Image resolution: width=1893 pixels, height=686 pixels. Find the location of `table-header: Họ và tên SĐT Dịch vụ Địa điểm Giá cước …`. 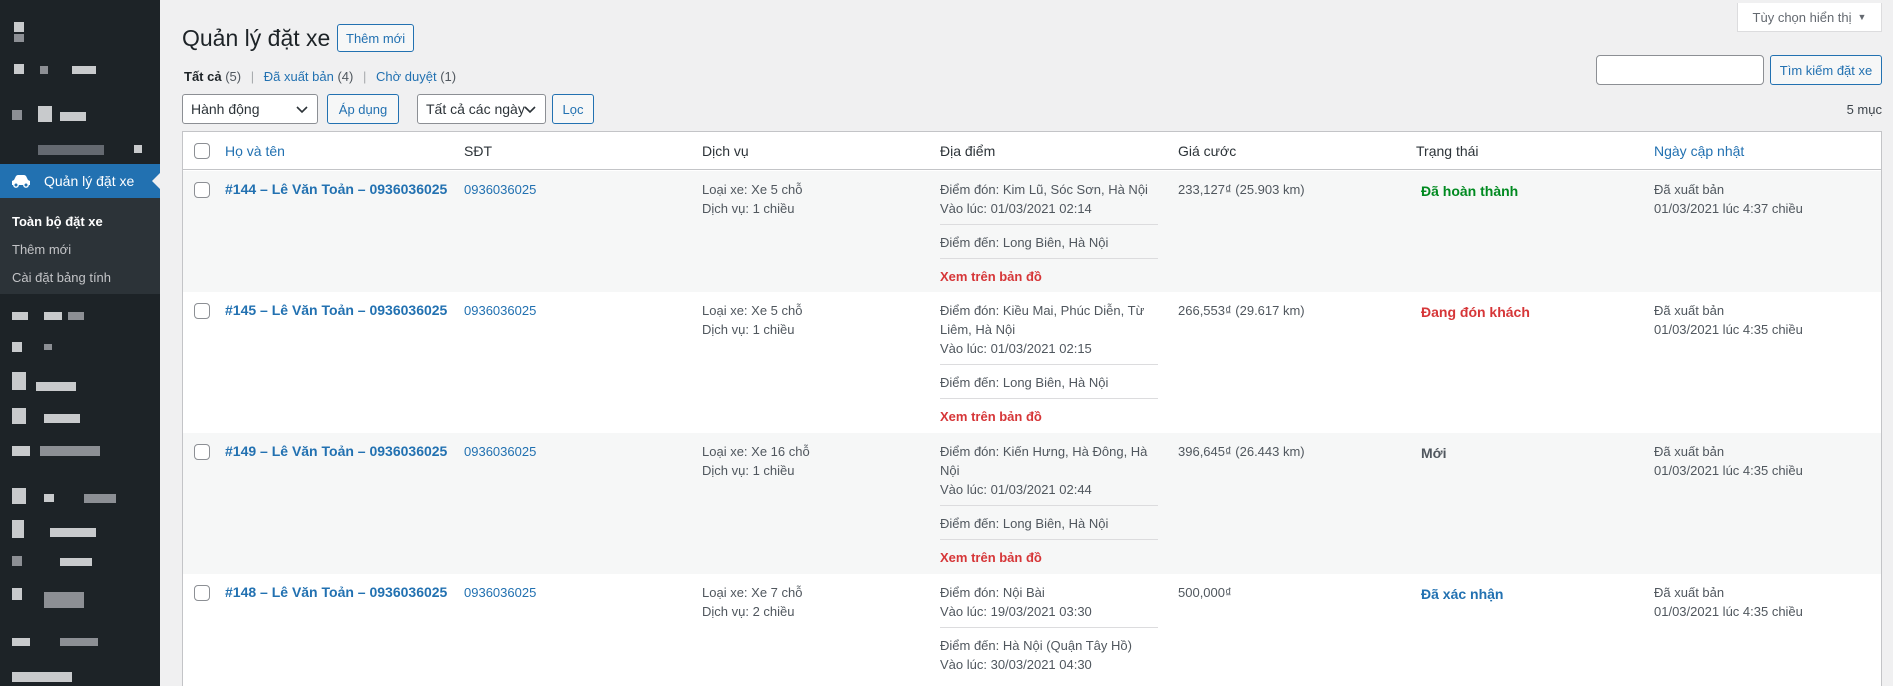

table-header: Họ và tên SĐT Dịch vụ Địa điểm Giá cước … is located at coordinates (1032, 151).